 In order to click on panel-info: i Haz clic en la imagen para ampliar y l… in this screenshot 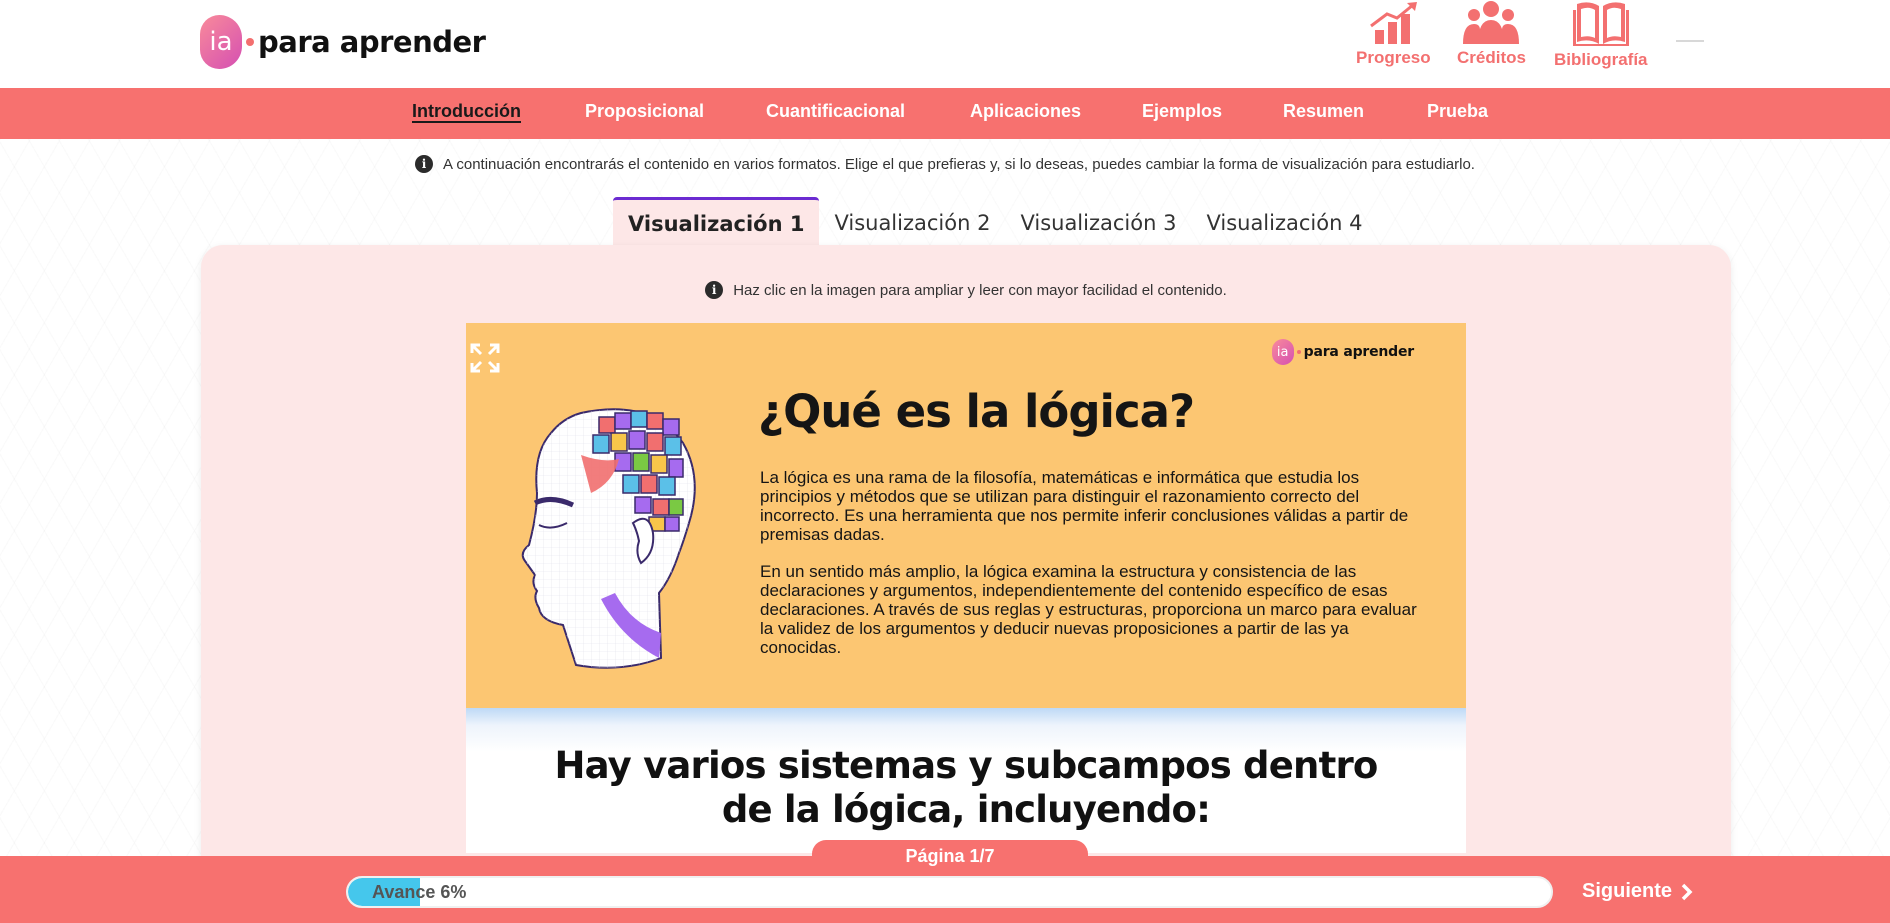, I will do `click(966, 290)`.